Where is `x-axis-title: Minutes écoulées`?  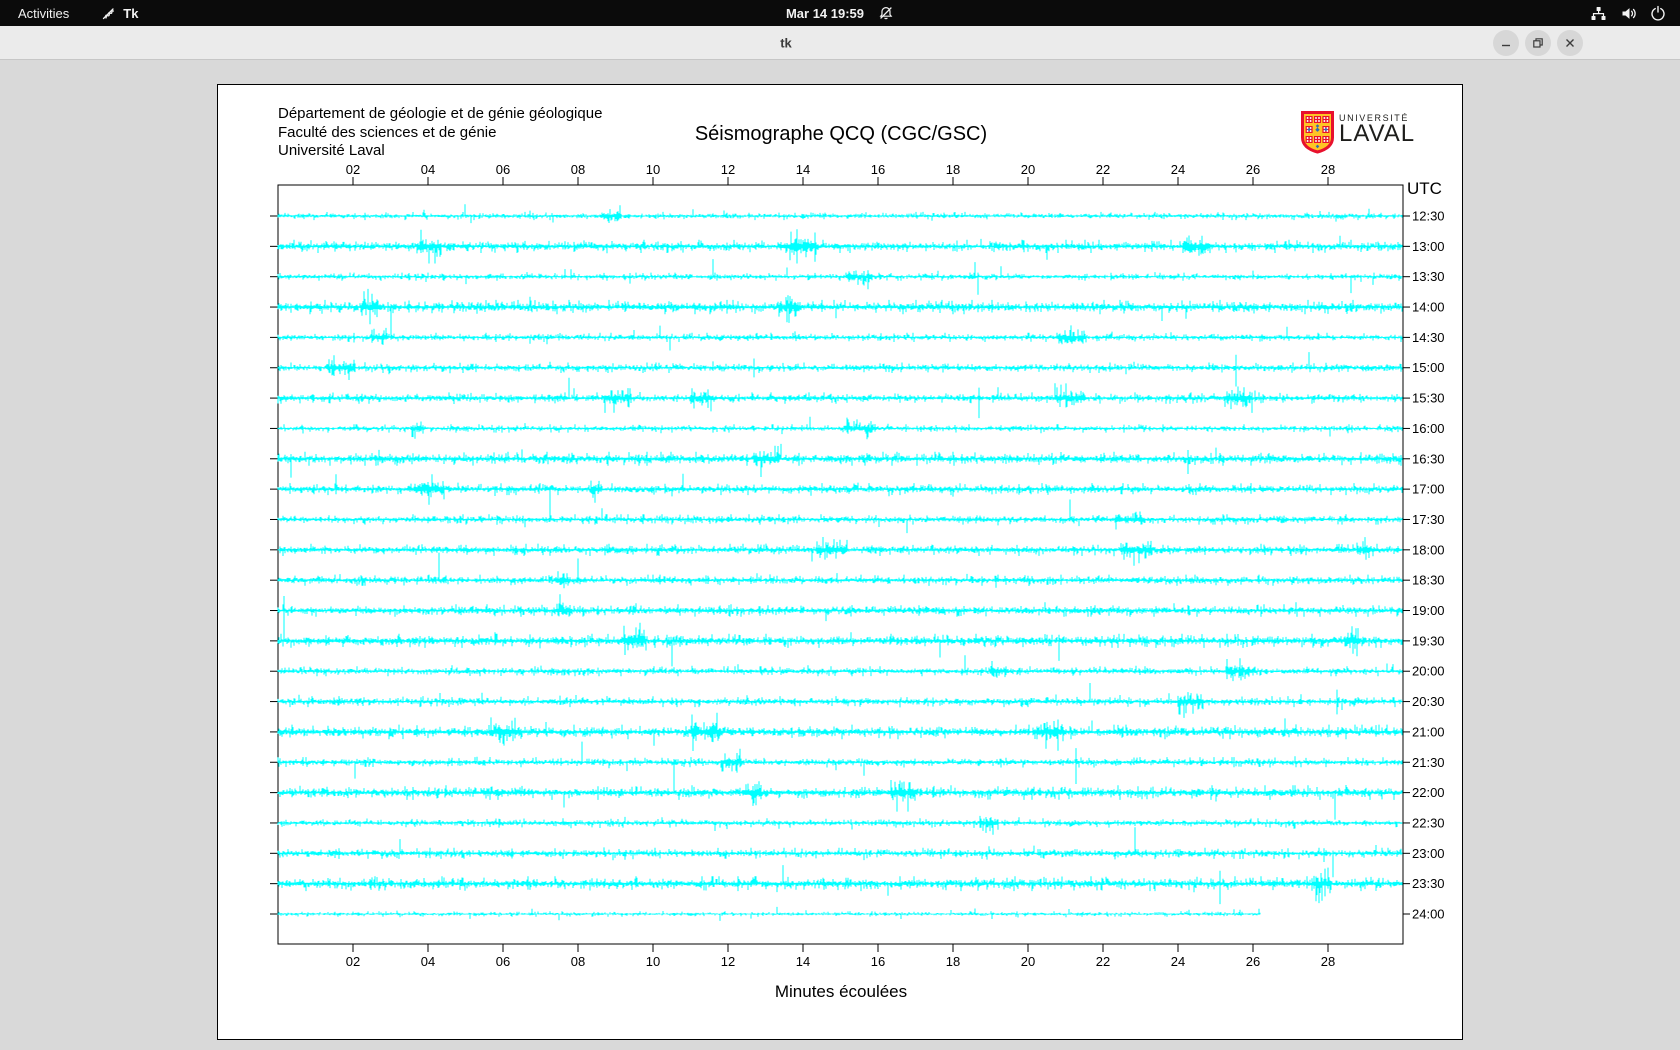 x-axis-title: Minutes écoulées is located at coordinates (841, 991).